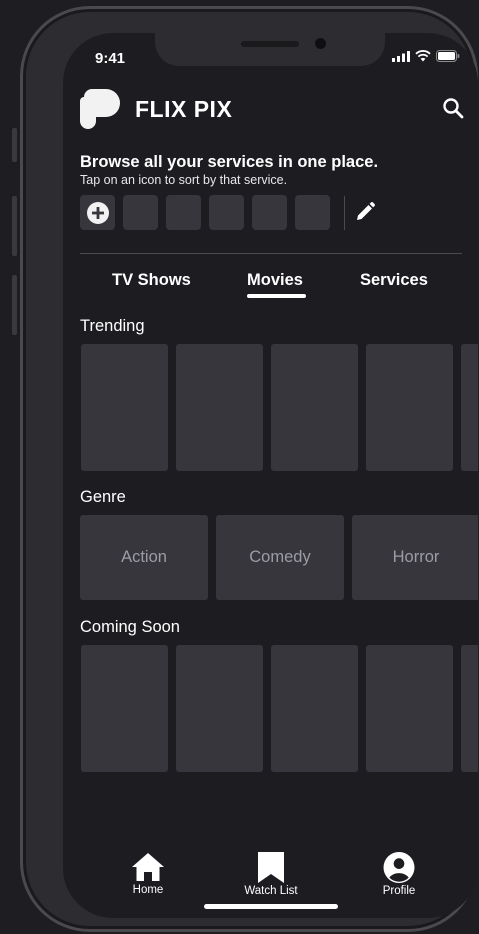 This screenshot has width=479, height=934. Describe the element at coordinates (271, 891) in the screenshot. I see `nav-watch-list-label: Watch List` at that location.